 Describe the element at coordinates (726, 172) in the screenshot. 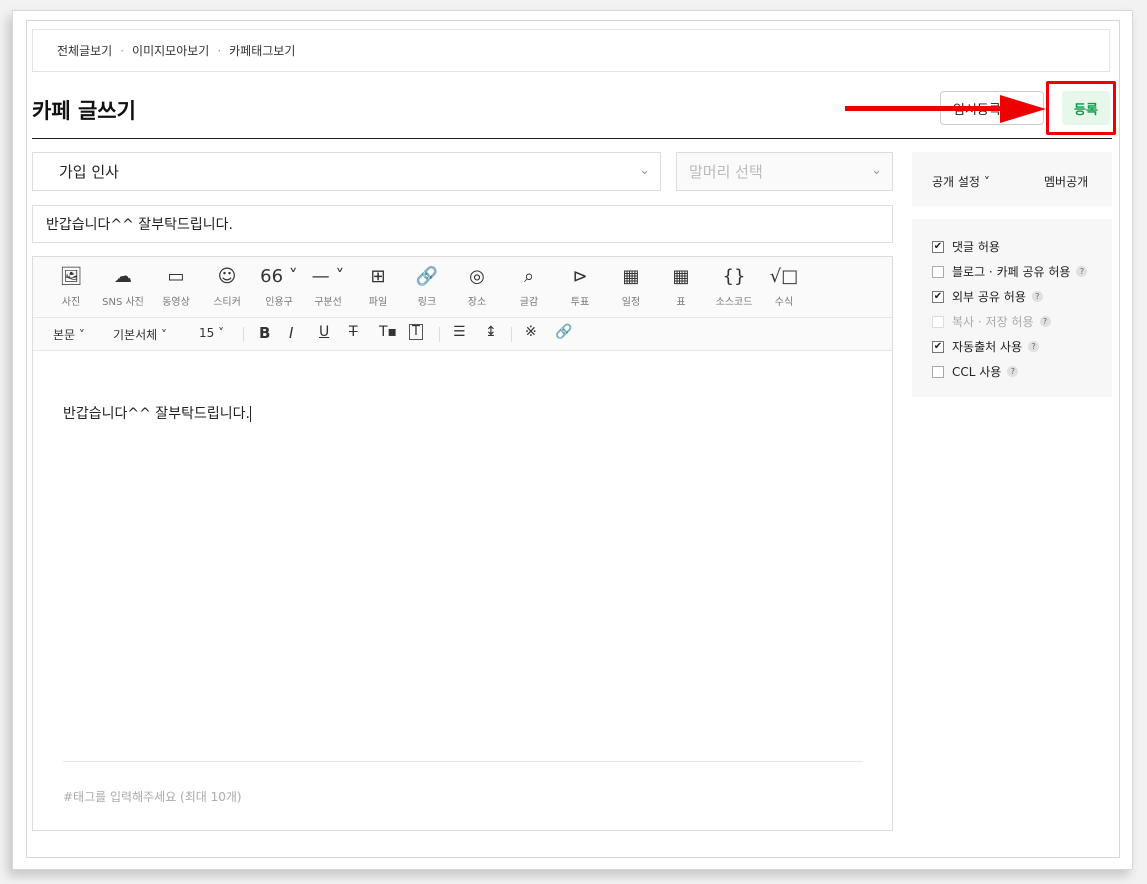

I see `head-select-placeholder: 말머리 선택` at that location.